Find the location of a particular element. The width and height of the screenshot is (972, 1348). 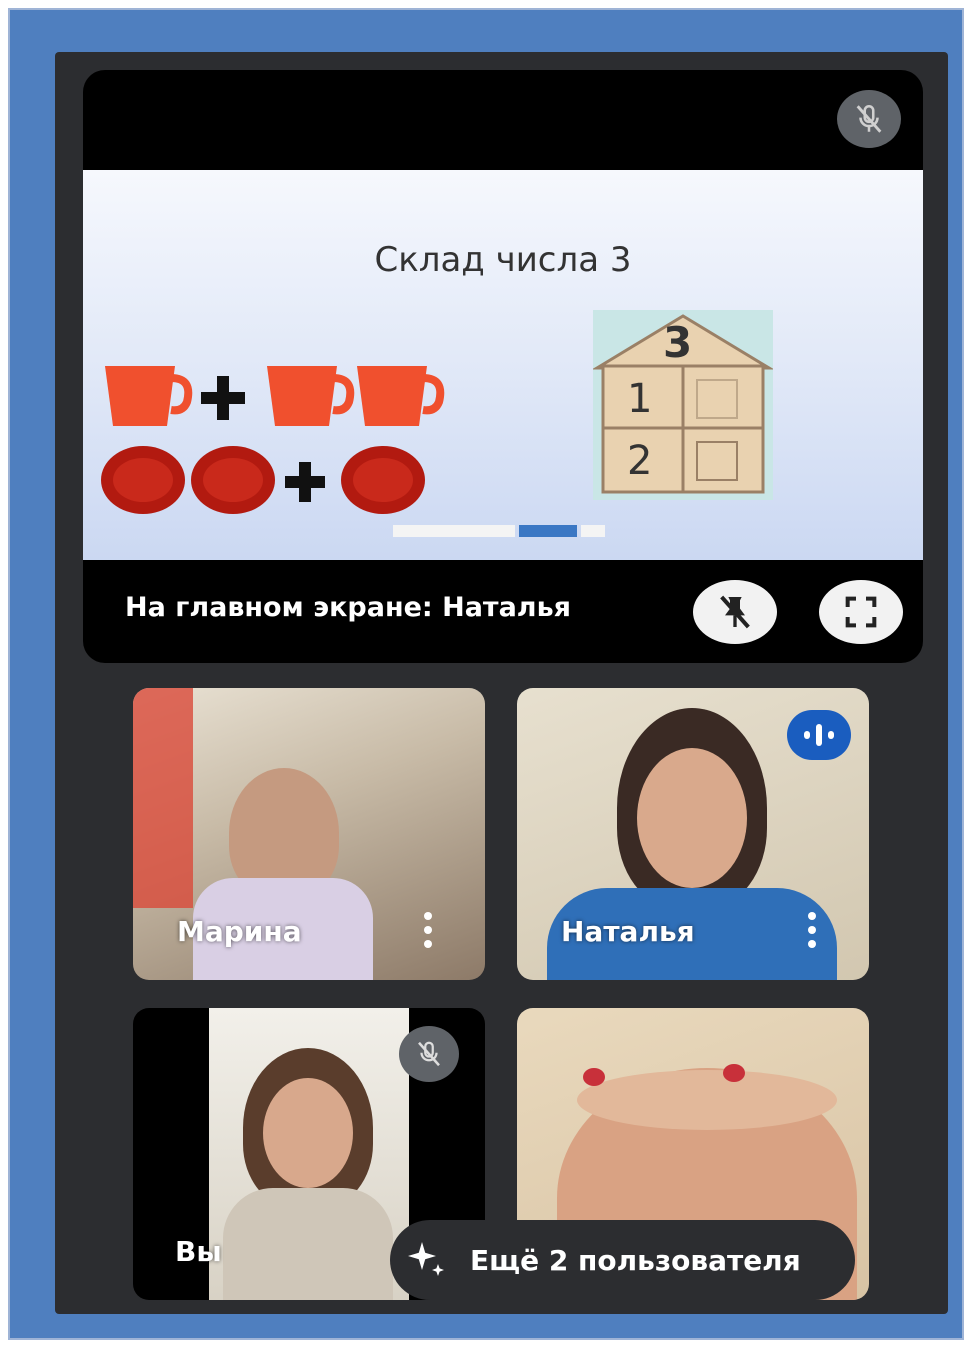

stage-caption: На главном экране: Наталья is located at coordinates (348, 607).